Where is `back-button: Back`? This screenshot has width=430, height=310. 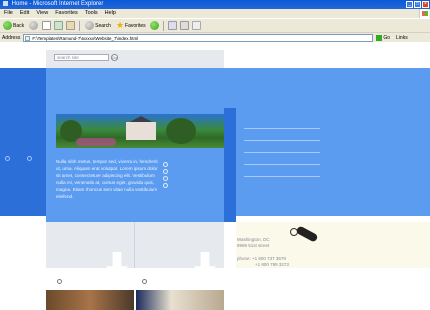
back-button: Back is located at coordinates (13, 25).